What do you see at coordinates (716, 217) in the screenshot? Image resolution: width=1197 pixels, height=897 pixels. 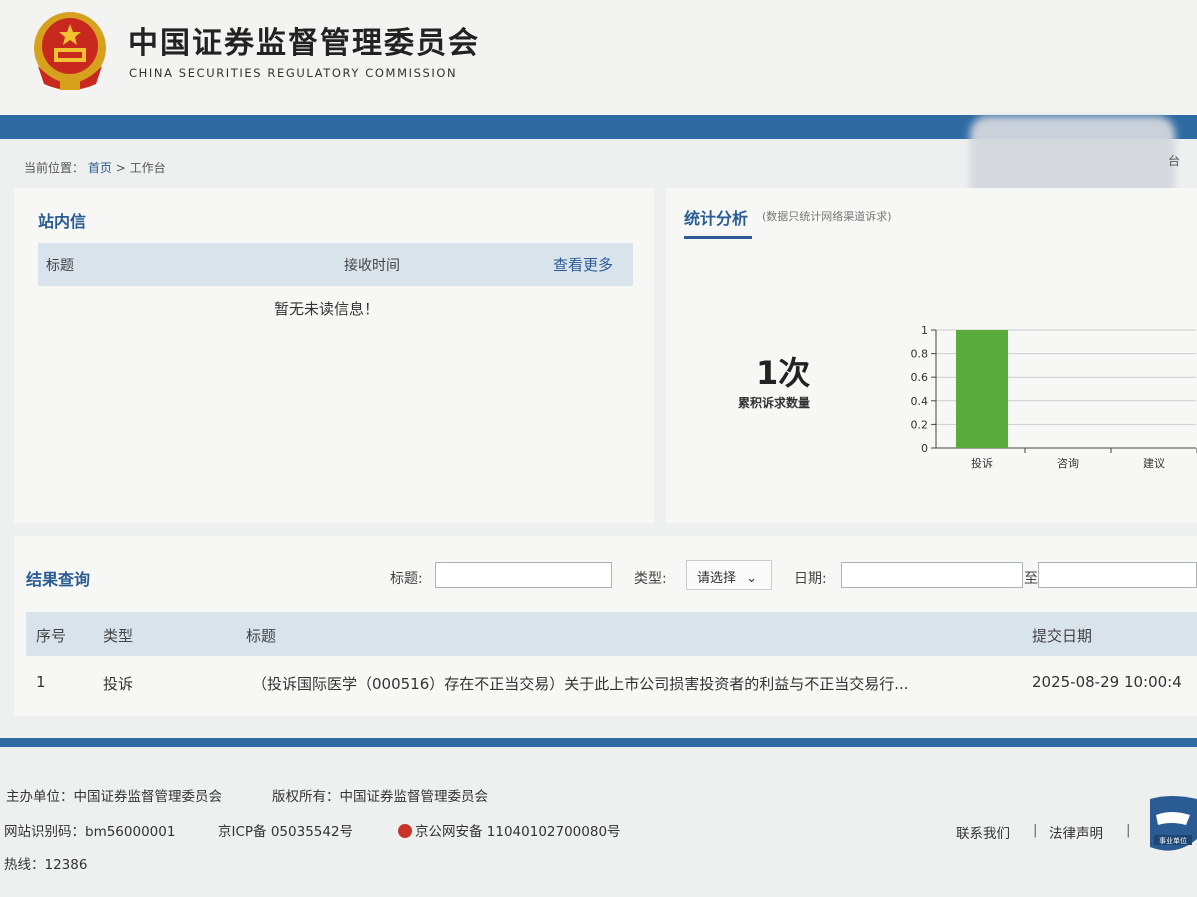 I see `stats-tab: 统计分析` at bounding box center [716, 217].